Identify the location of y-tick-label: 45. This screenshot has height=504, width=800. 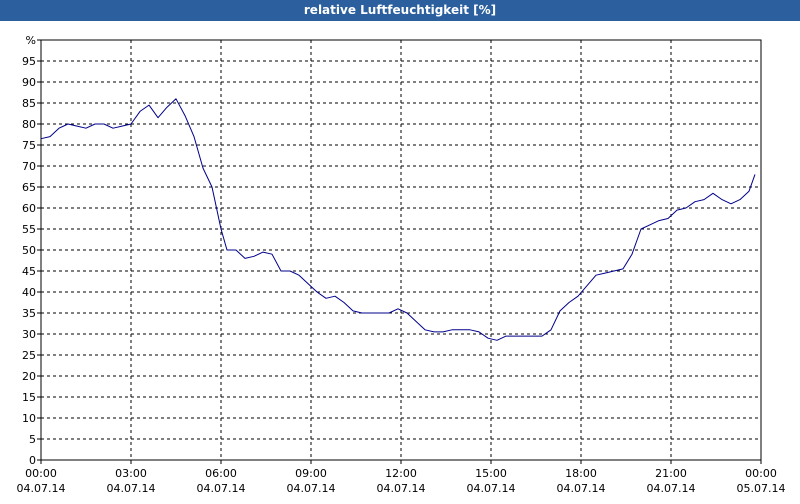
(29, 271).